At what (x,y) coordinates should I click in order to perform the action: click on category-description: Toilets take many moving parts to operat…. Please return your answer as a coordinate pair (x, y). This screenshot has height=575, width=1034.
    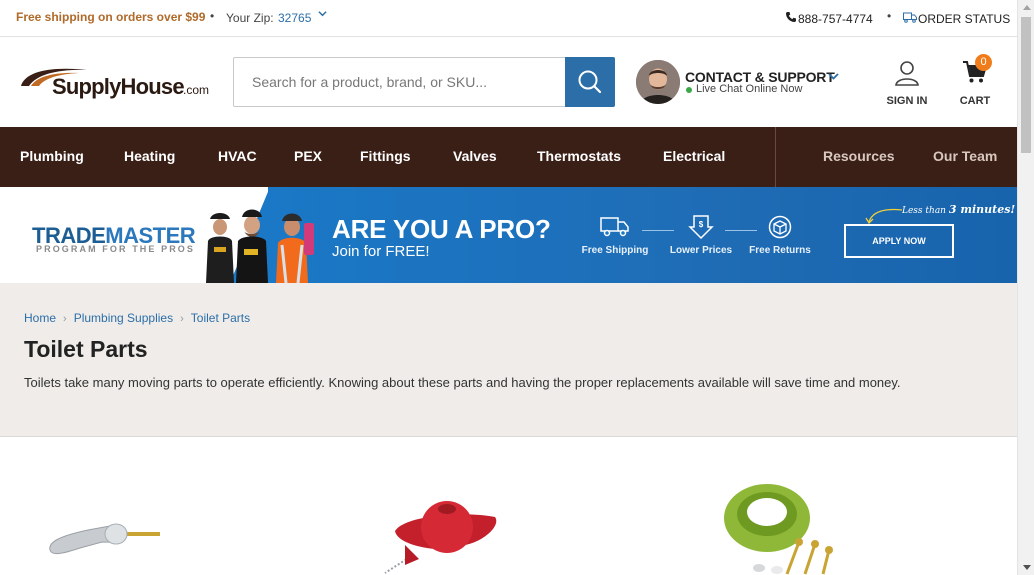
    Looking at the image, I should click on (462, 382).